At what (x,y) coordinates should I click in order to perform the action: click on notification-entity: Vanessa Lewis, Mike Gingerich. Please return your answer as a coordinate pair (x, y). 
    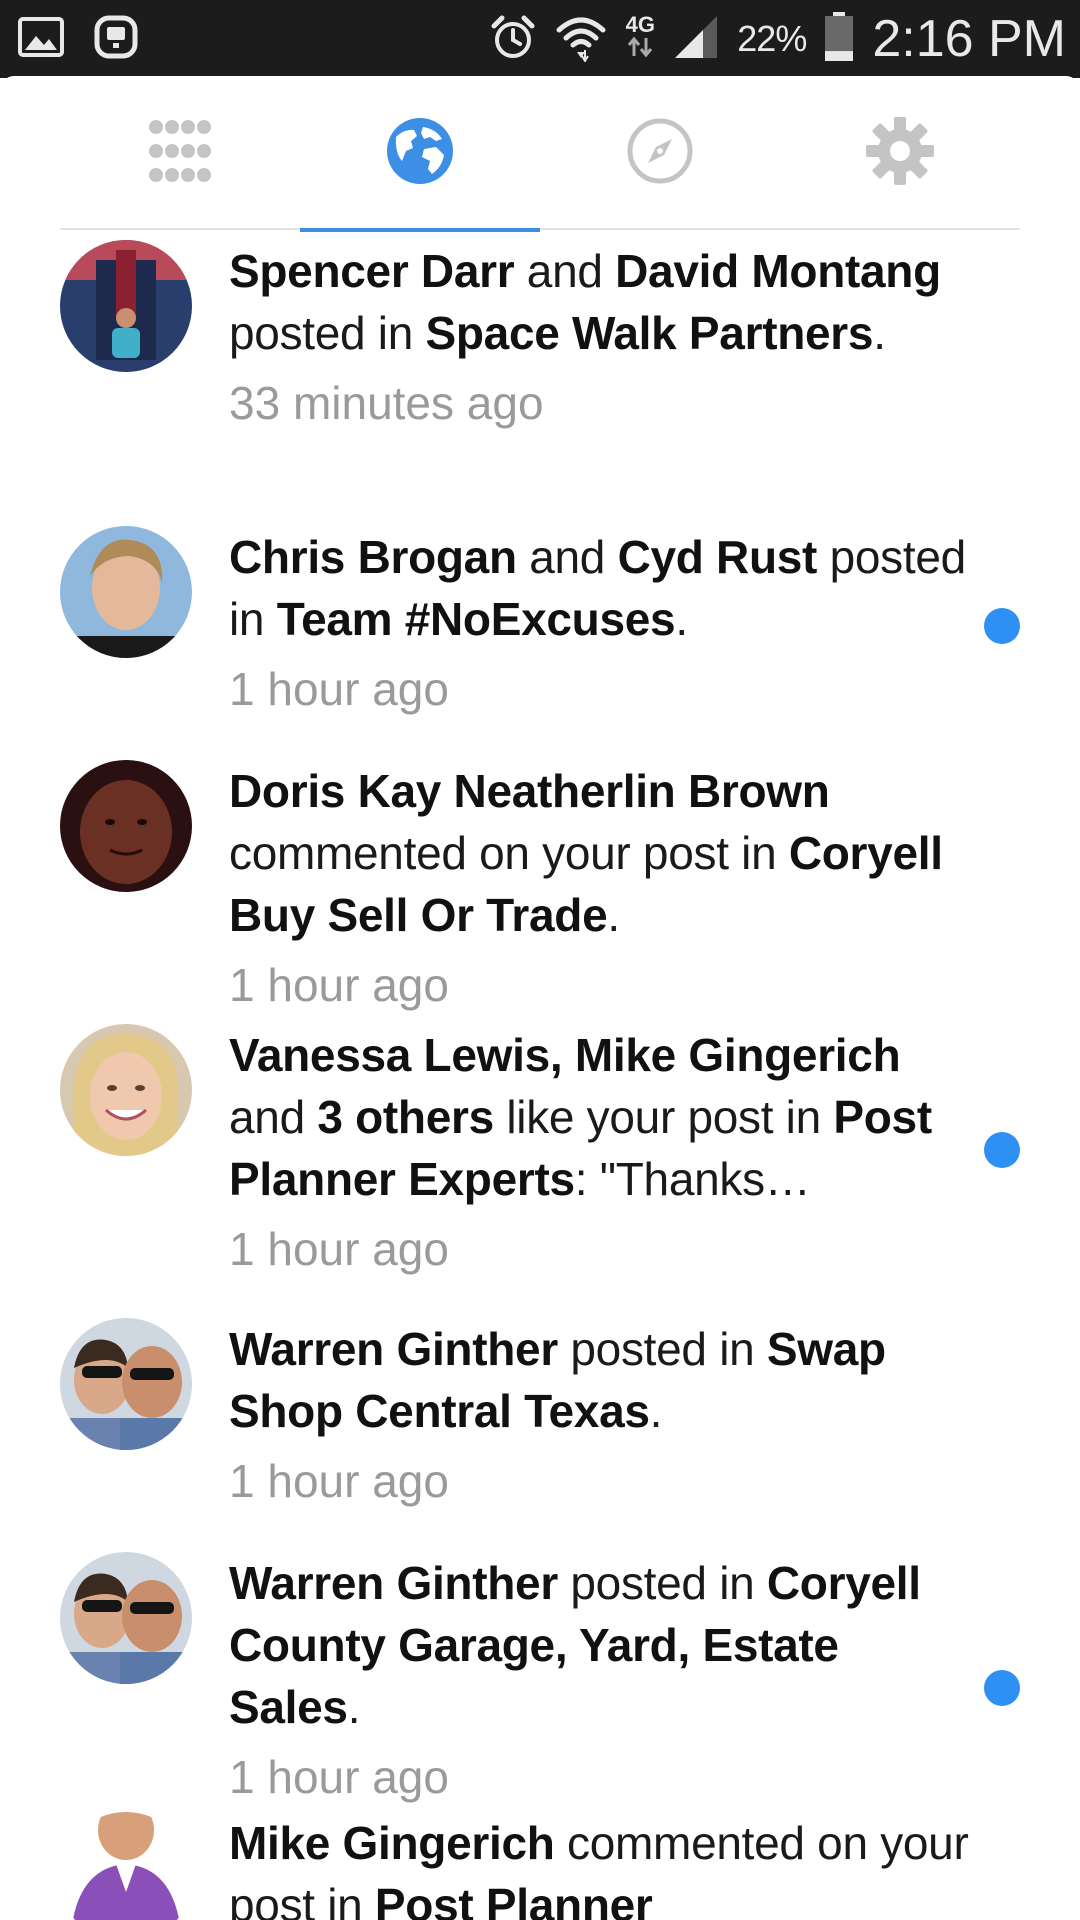
    Looking at the image, I should click on (565, 1055).